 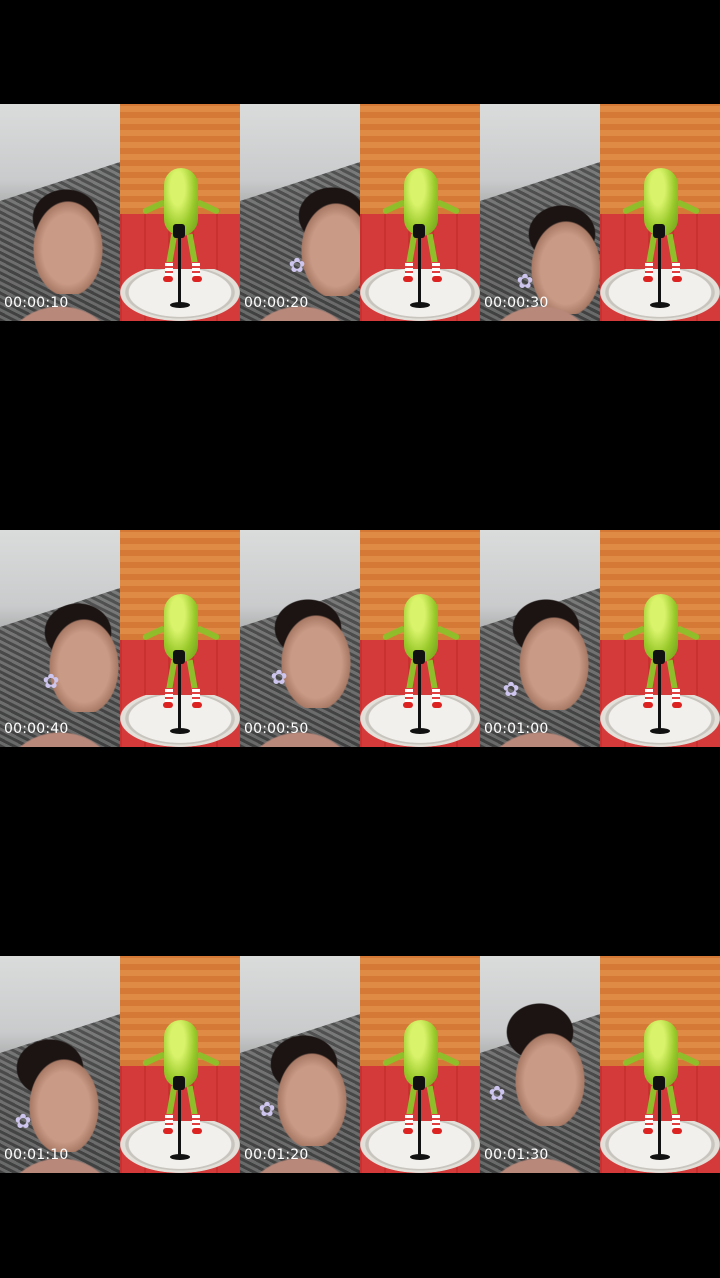 What do you see at coordinates (36, 1155) in the screenshot?
I see `frame-timestamp: 00:01:10` at bounding box center [36, 1155].